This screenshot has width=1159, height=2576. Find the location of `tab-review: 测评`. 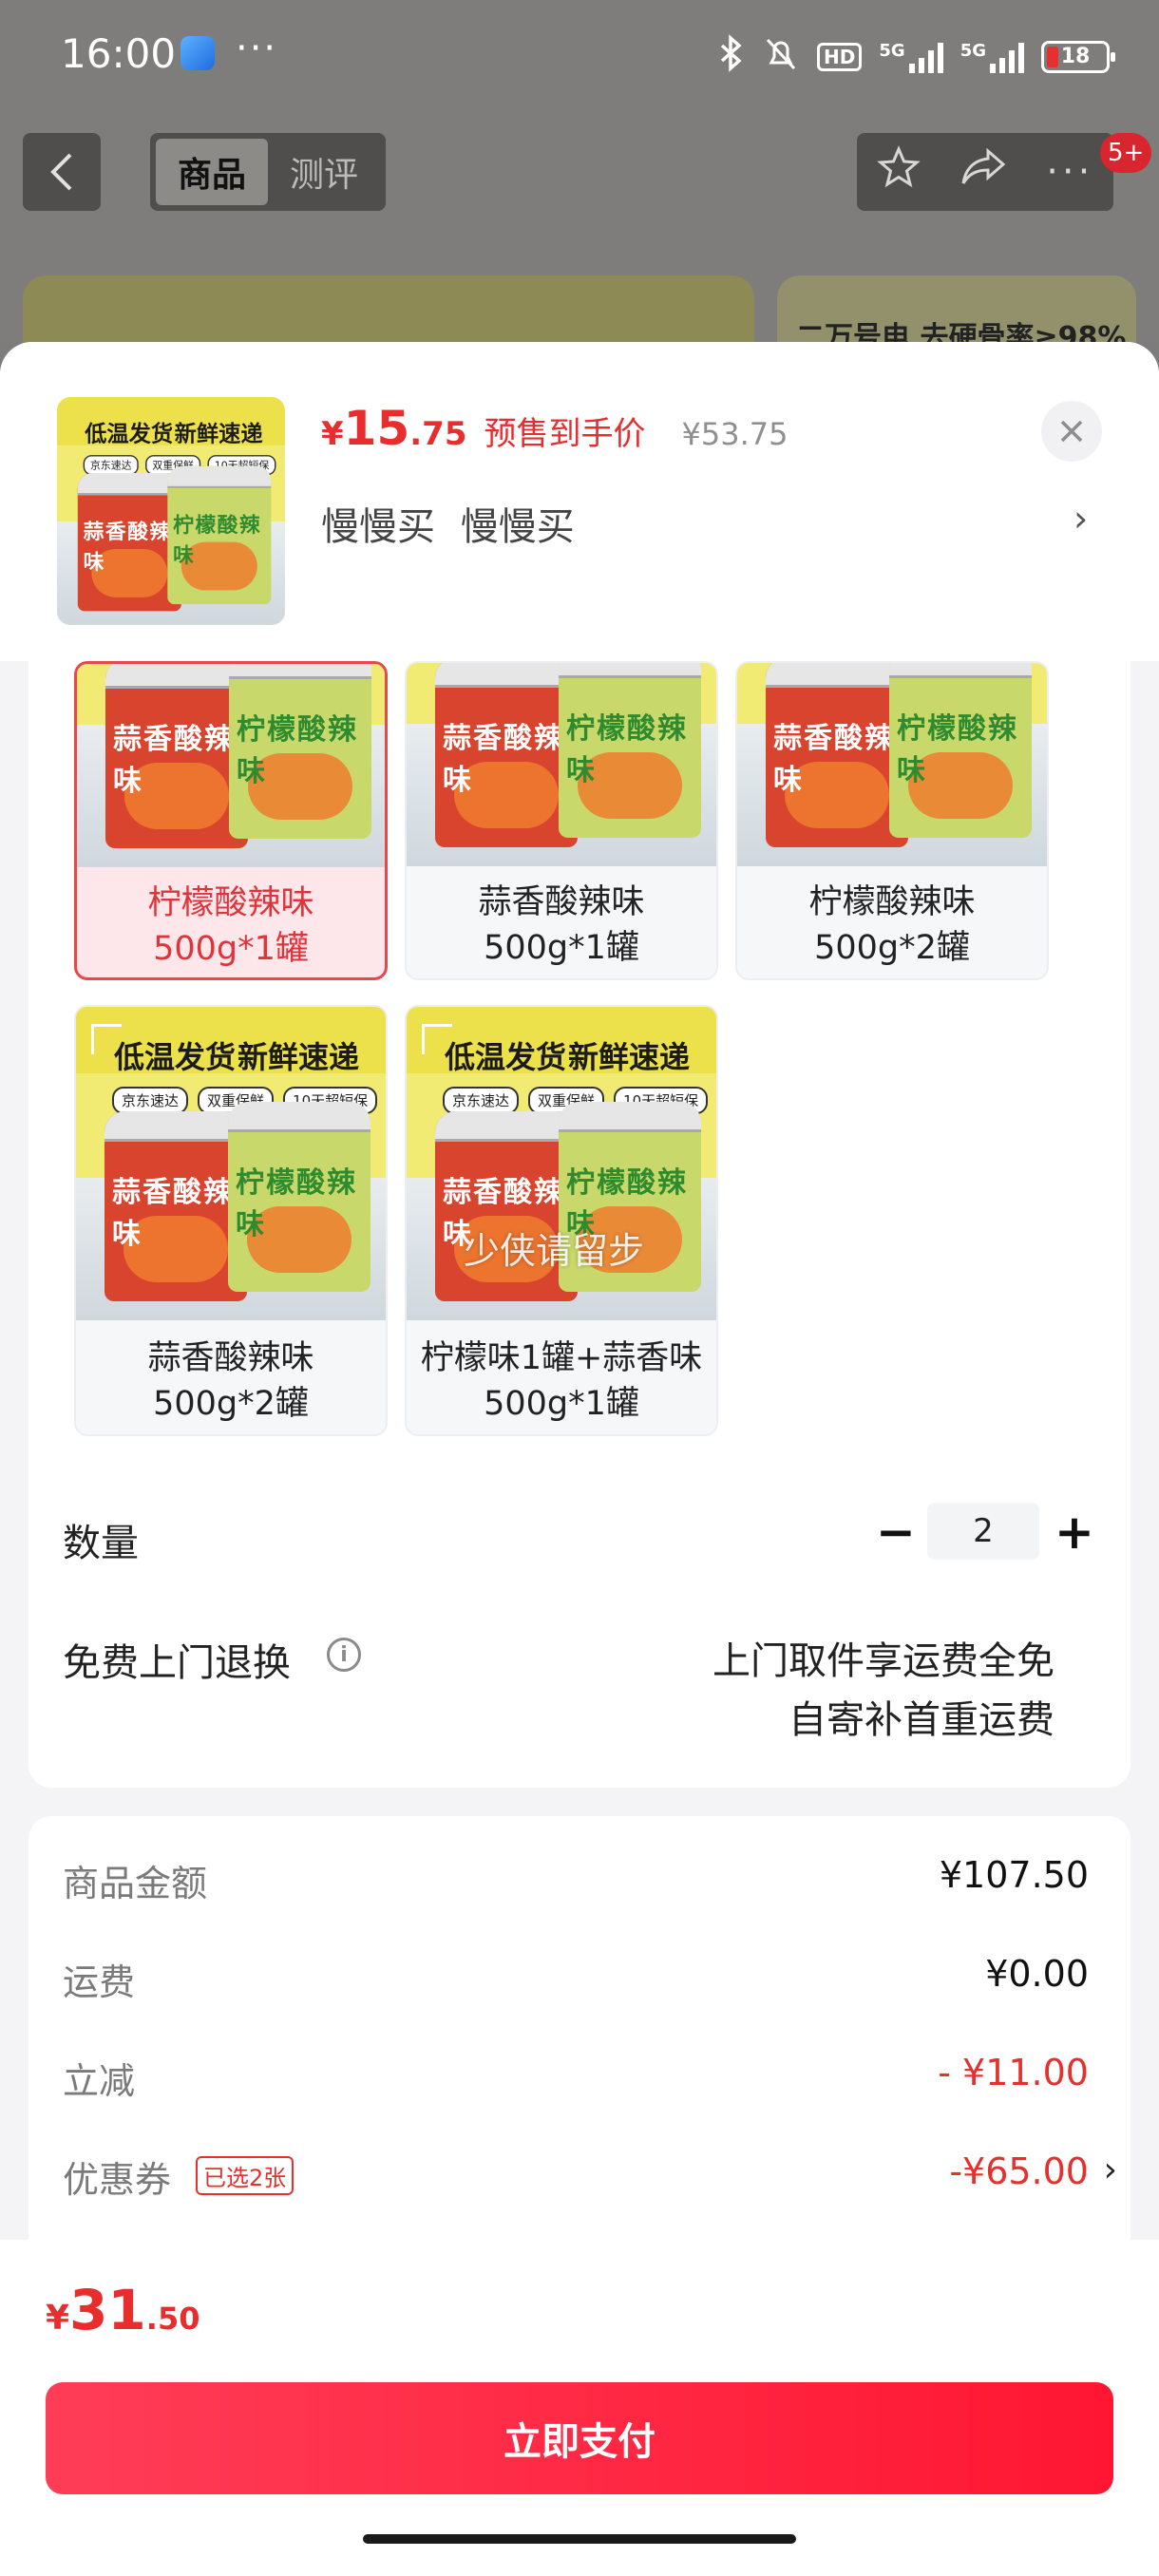

tab-review: 测评 is located at coordinates (324, 172).